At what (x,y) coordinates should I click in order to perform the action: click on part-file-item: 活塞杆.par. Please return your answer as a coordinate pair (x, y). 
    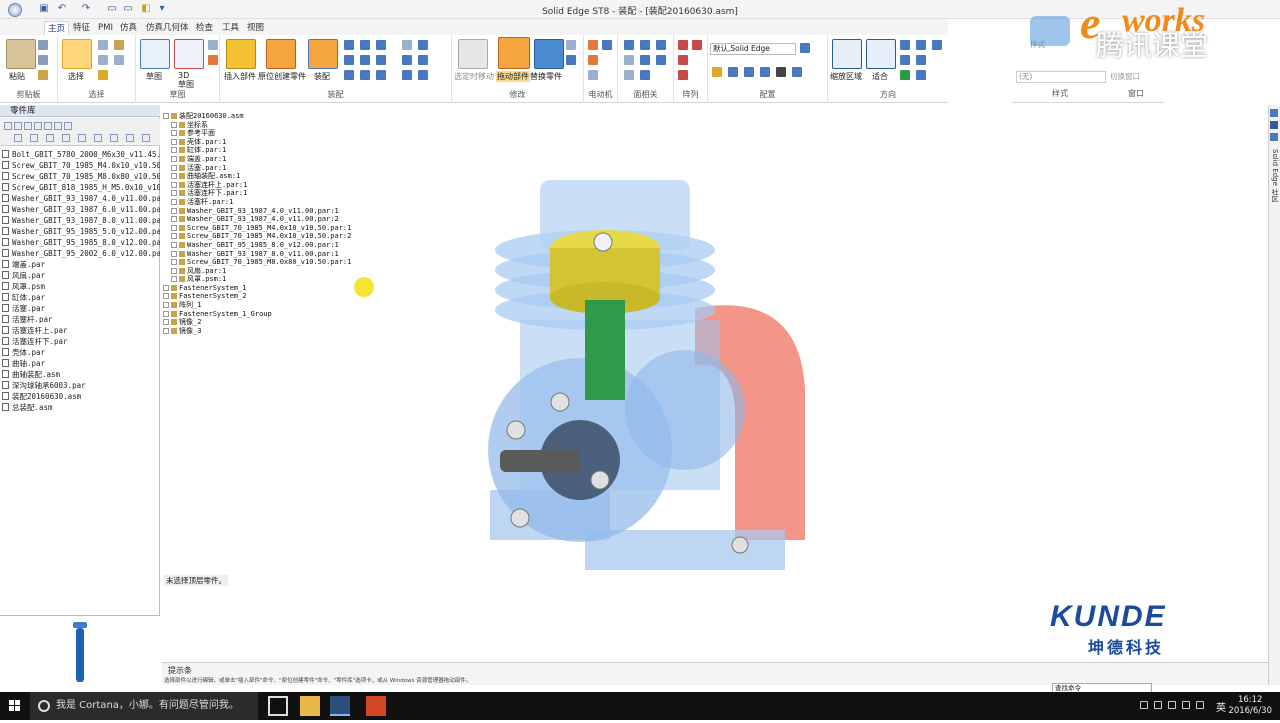
    Looking at the image, I should click on (80, 319).